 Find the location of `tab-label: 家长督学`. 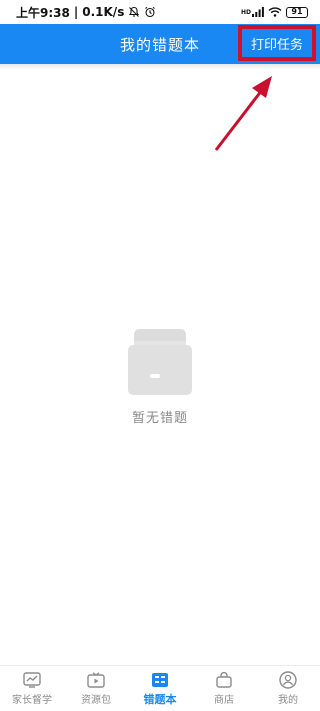

tab-label: 家长督学 is located at coordinates (32, 700).